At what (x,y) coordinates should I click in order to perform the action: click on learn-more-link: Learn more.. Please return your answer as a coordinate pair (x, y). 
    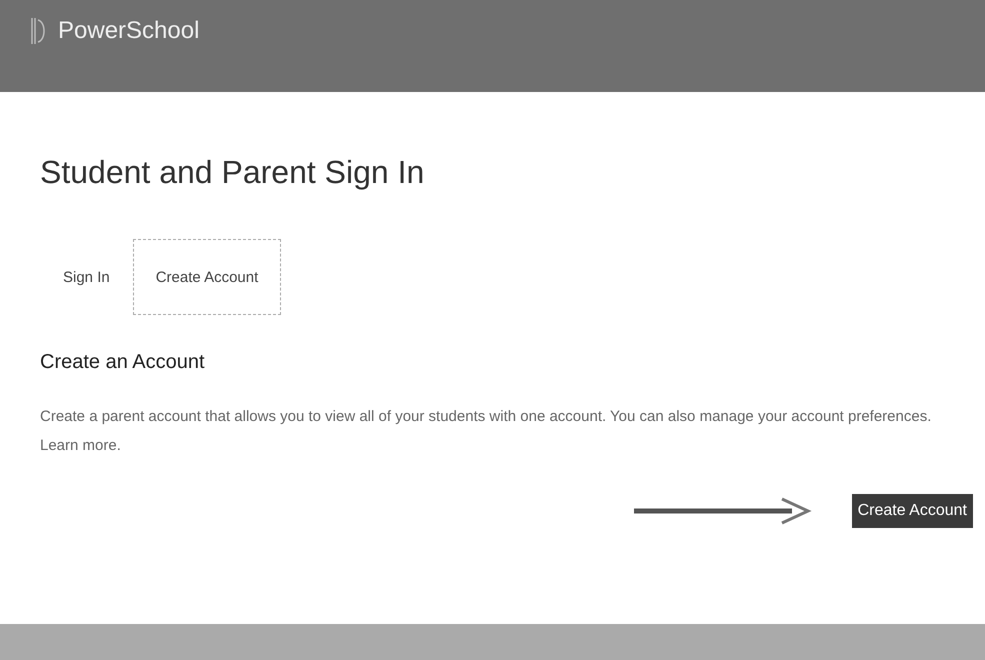
    Looking at the image, I should click on (80, 445).